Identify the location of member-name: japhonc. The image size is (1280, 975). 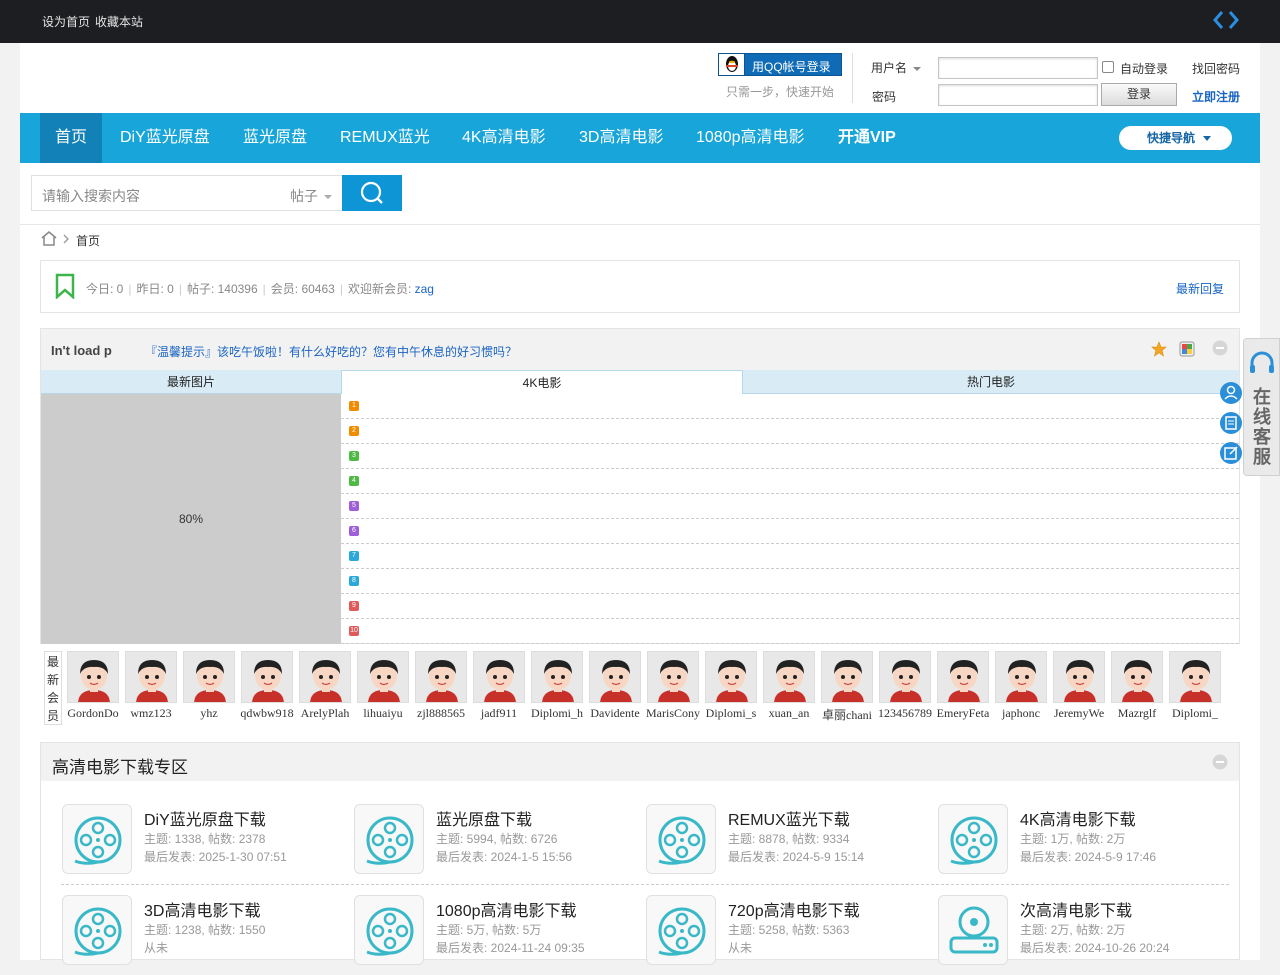
(1021, 713).